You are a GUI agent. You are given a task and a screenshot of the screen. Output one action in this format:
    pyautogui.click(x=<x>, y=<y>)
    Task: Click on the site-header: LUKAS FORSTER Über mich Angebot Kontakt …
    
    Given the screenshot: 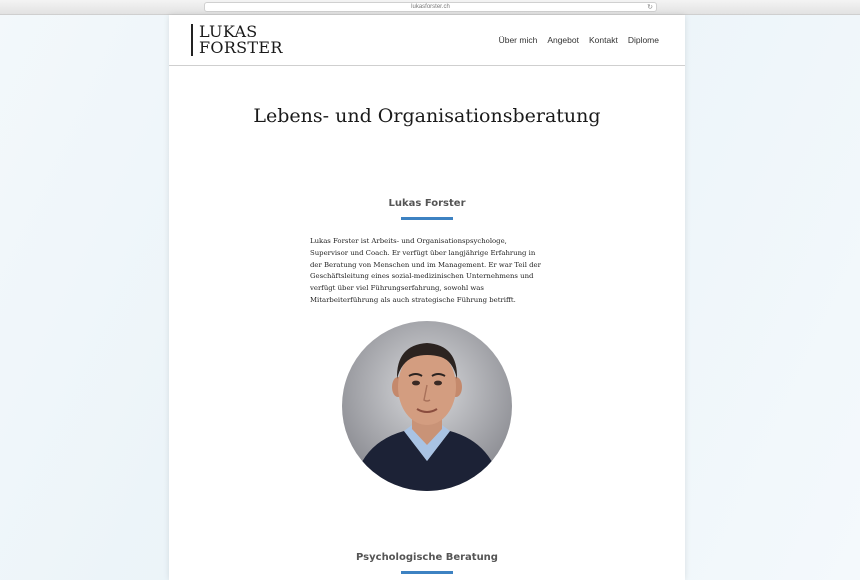 What is the action you would take?
    pyautogui.click(x=427, y=40)
    